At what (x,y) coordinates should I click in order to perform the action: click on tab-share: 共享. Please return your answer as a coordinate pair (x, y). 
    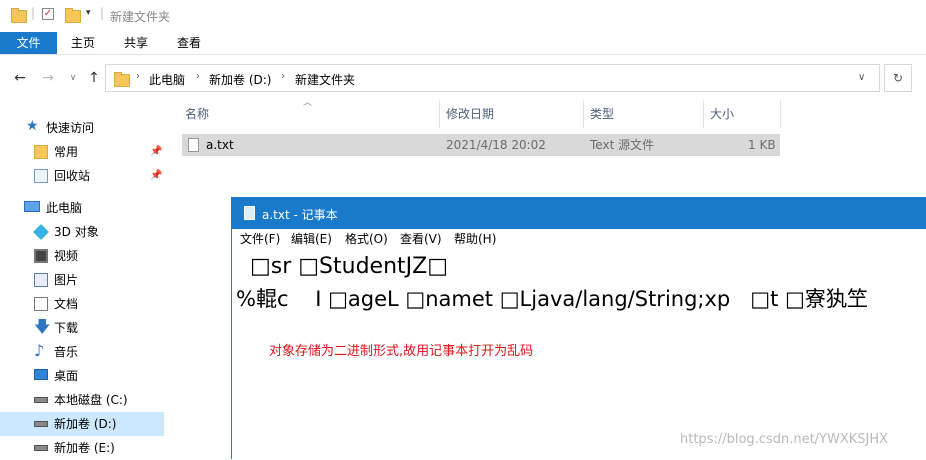
    Looking at the image, I should click on (136, 43).